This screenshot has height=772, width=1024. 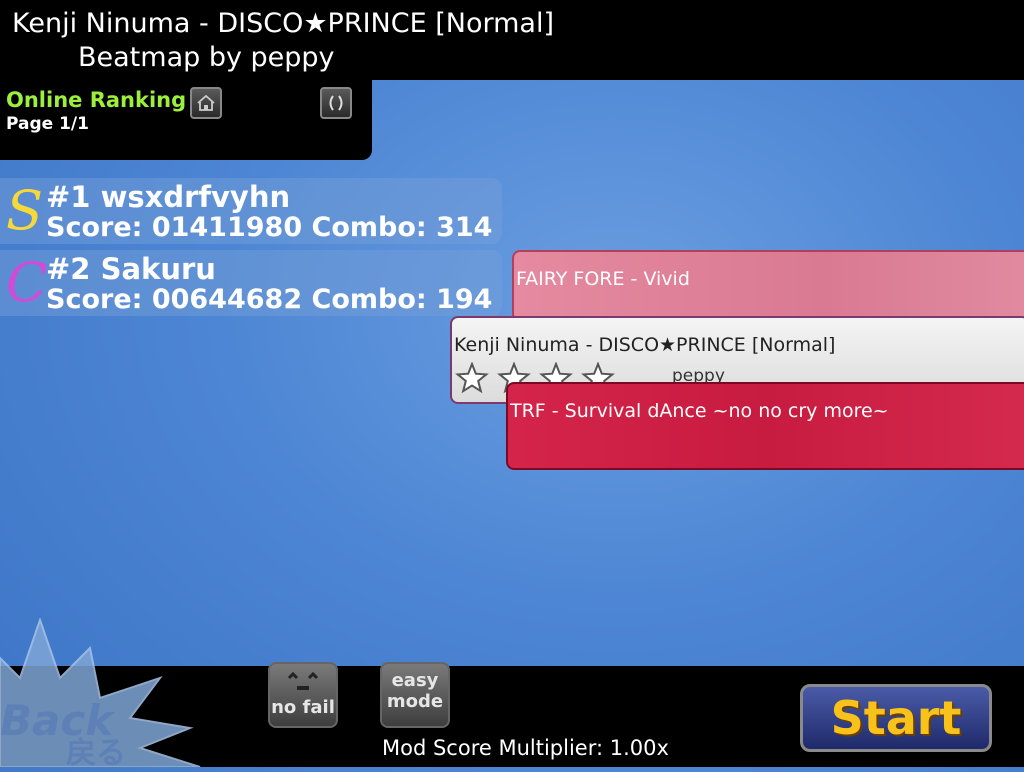 What do you see at coordinates (168, 197) in the screenshot?
I see `score-rank-name: #1 wsxdrfvyhn` at bounding box center [168, 197].